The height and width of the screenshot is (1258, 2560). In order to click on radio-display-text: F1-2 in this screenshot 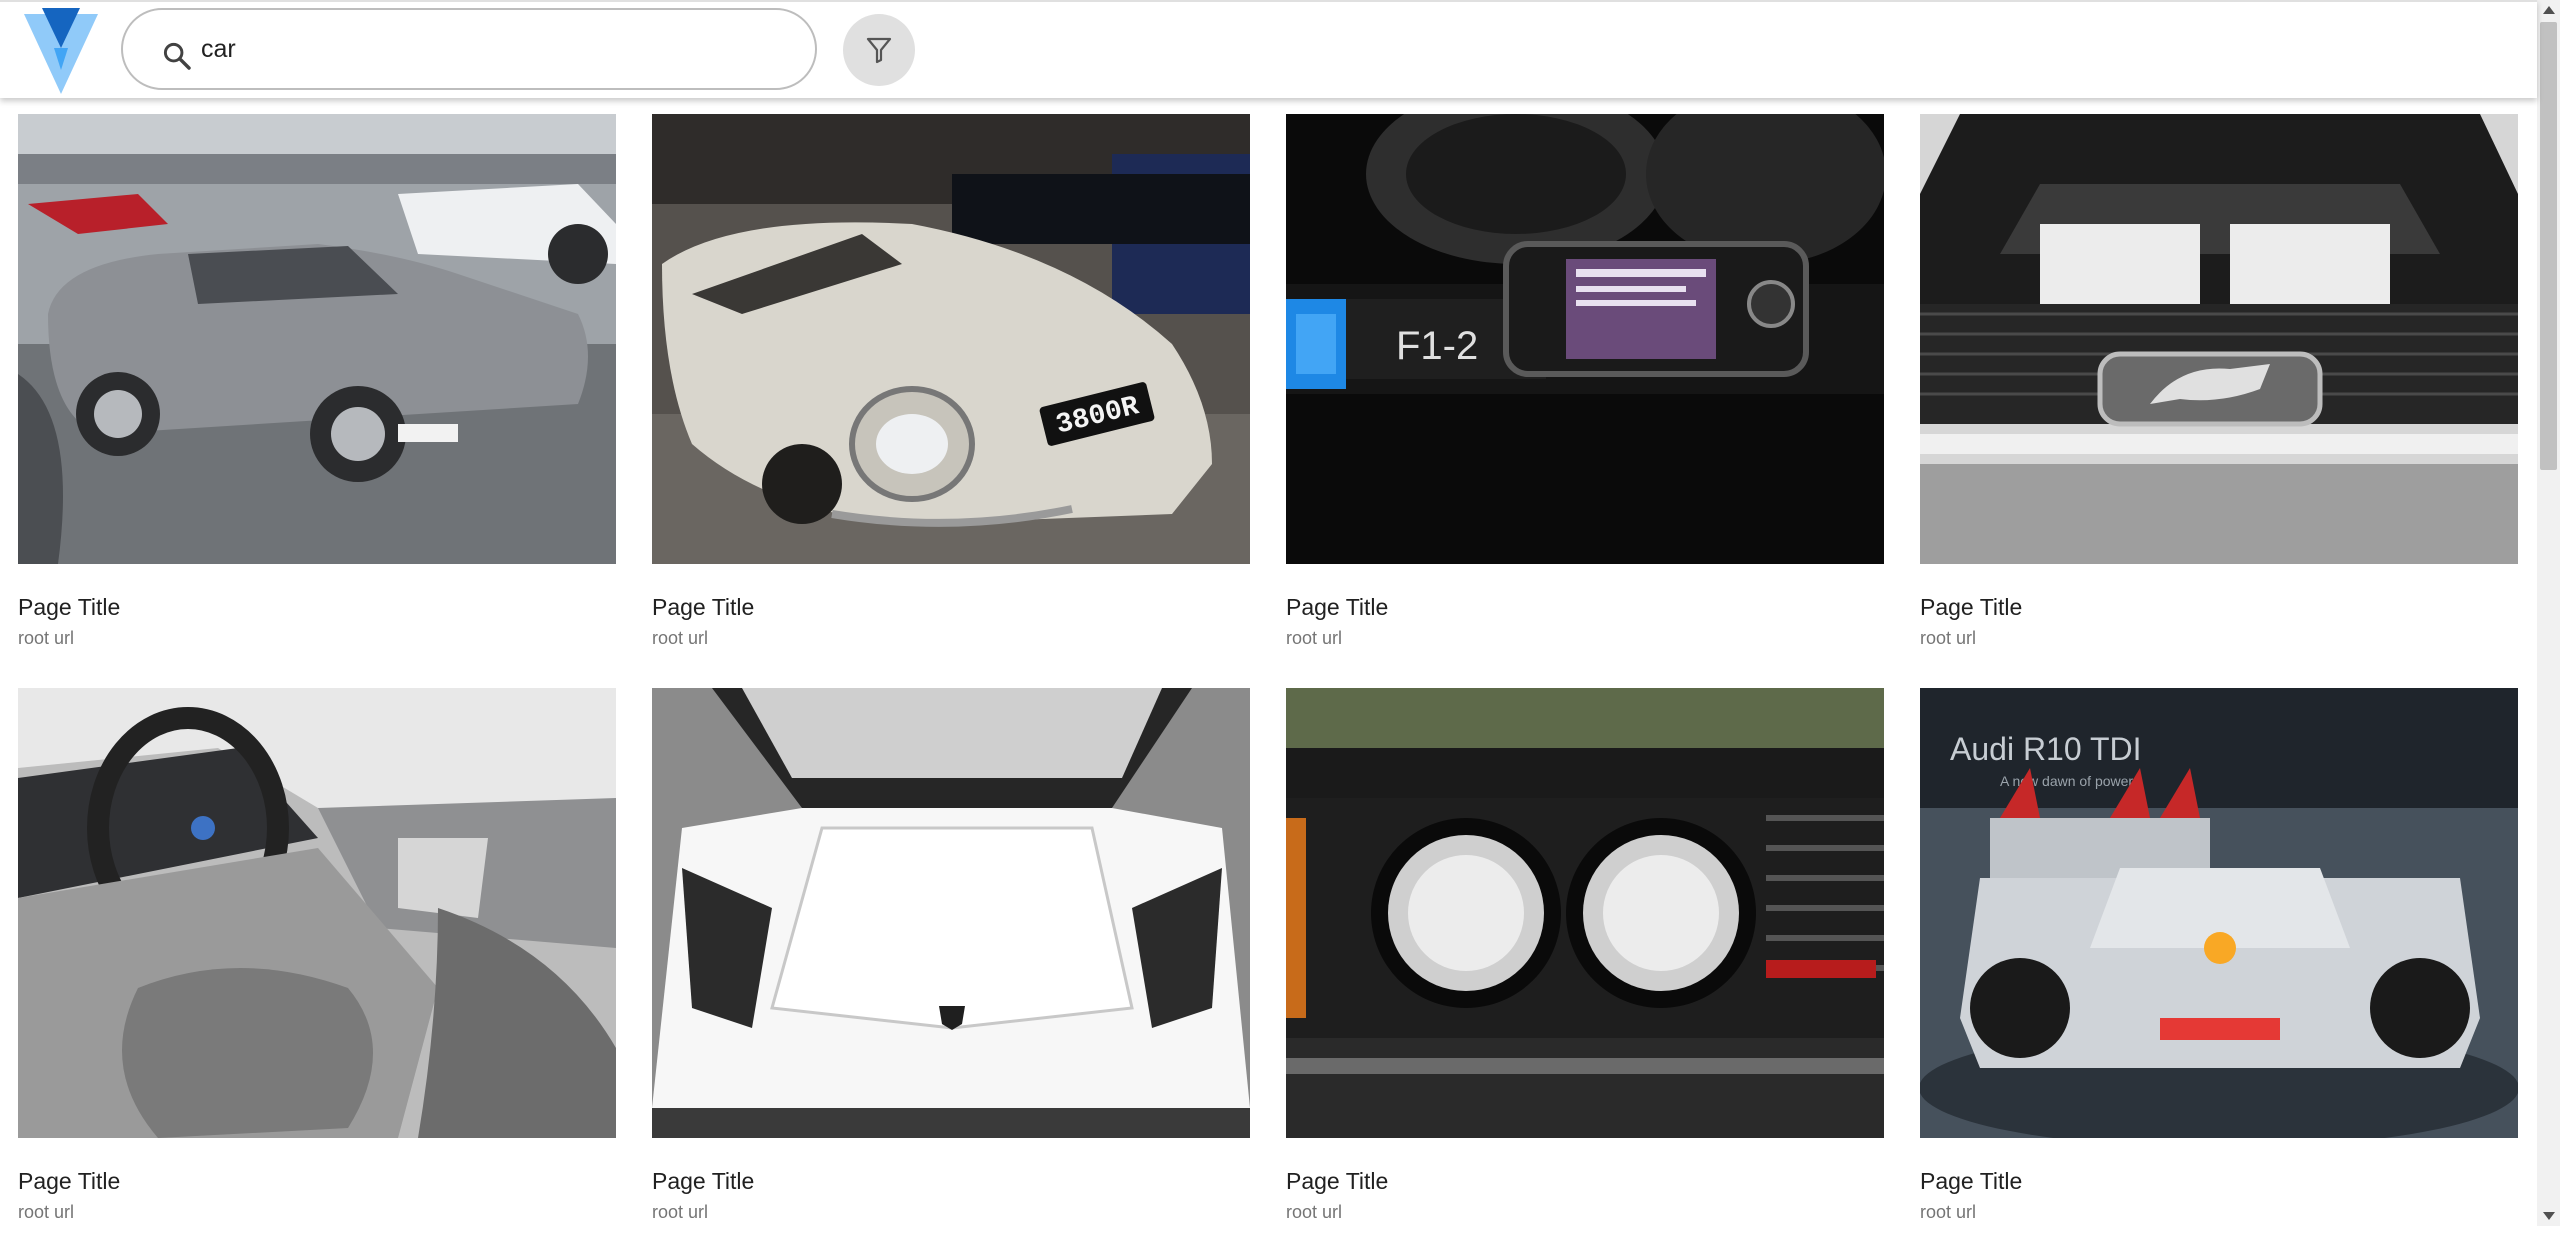, I will do `click(1437, 346)`.